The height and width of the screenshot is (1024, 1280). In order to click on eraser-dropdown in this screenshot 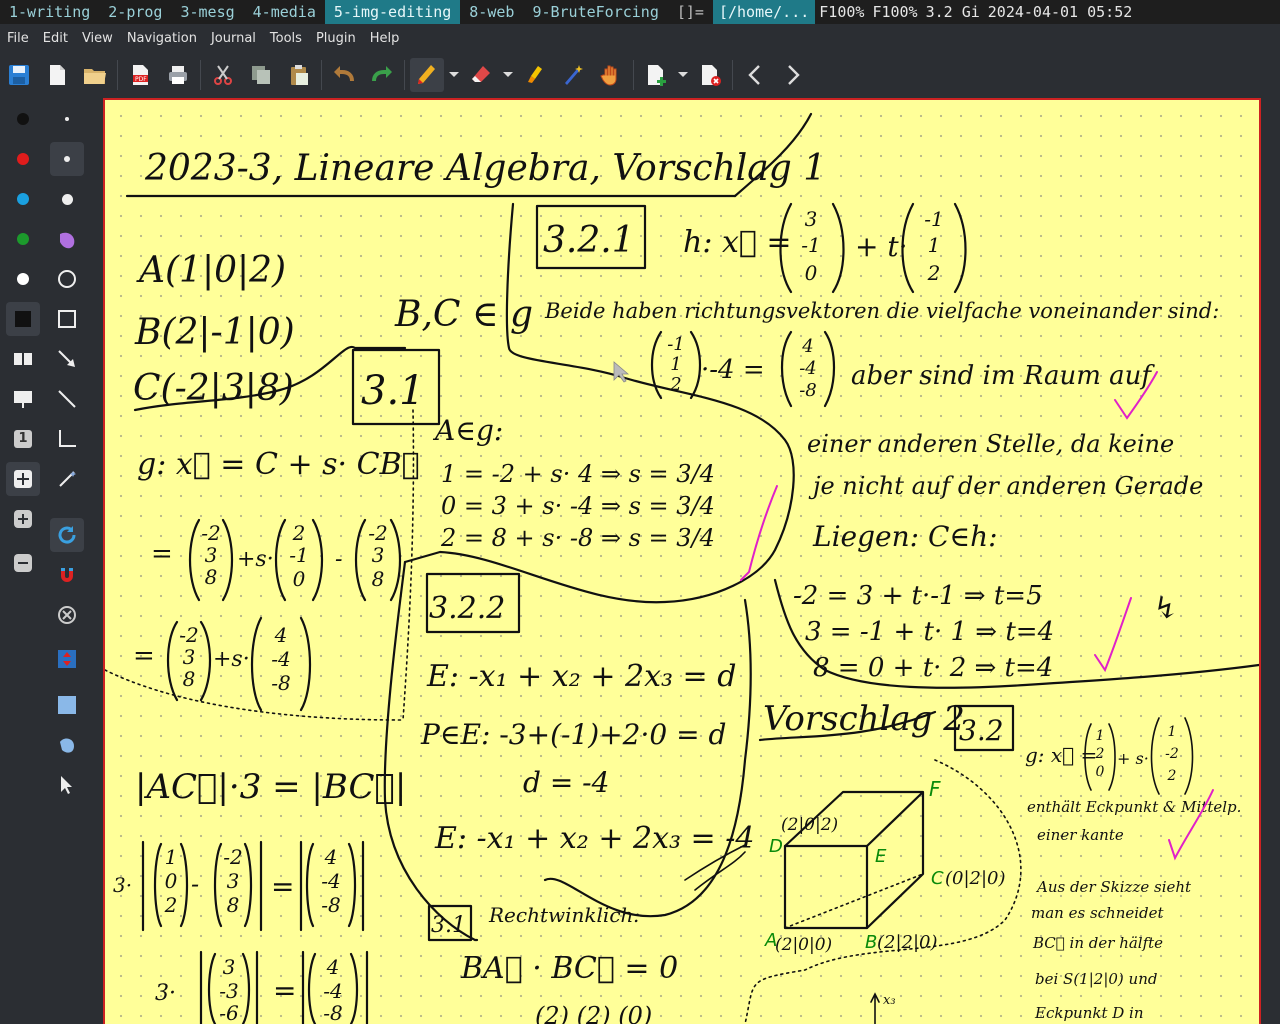, I will do `click(508, 75)`.